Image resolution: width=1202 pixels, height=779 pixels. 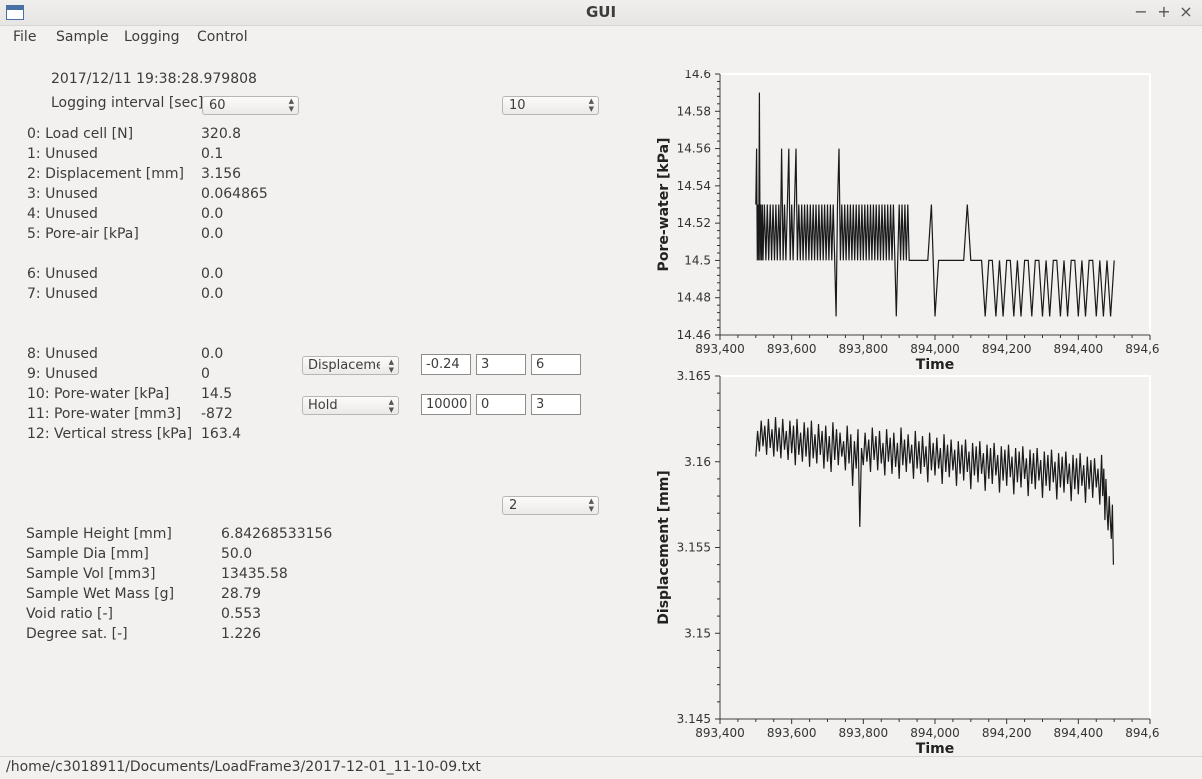 What do you see at coordinates (694, 376) in the screenshot?
I see `y-tick-label: 3.165` at bounding box center [694, 376].